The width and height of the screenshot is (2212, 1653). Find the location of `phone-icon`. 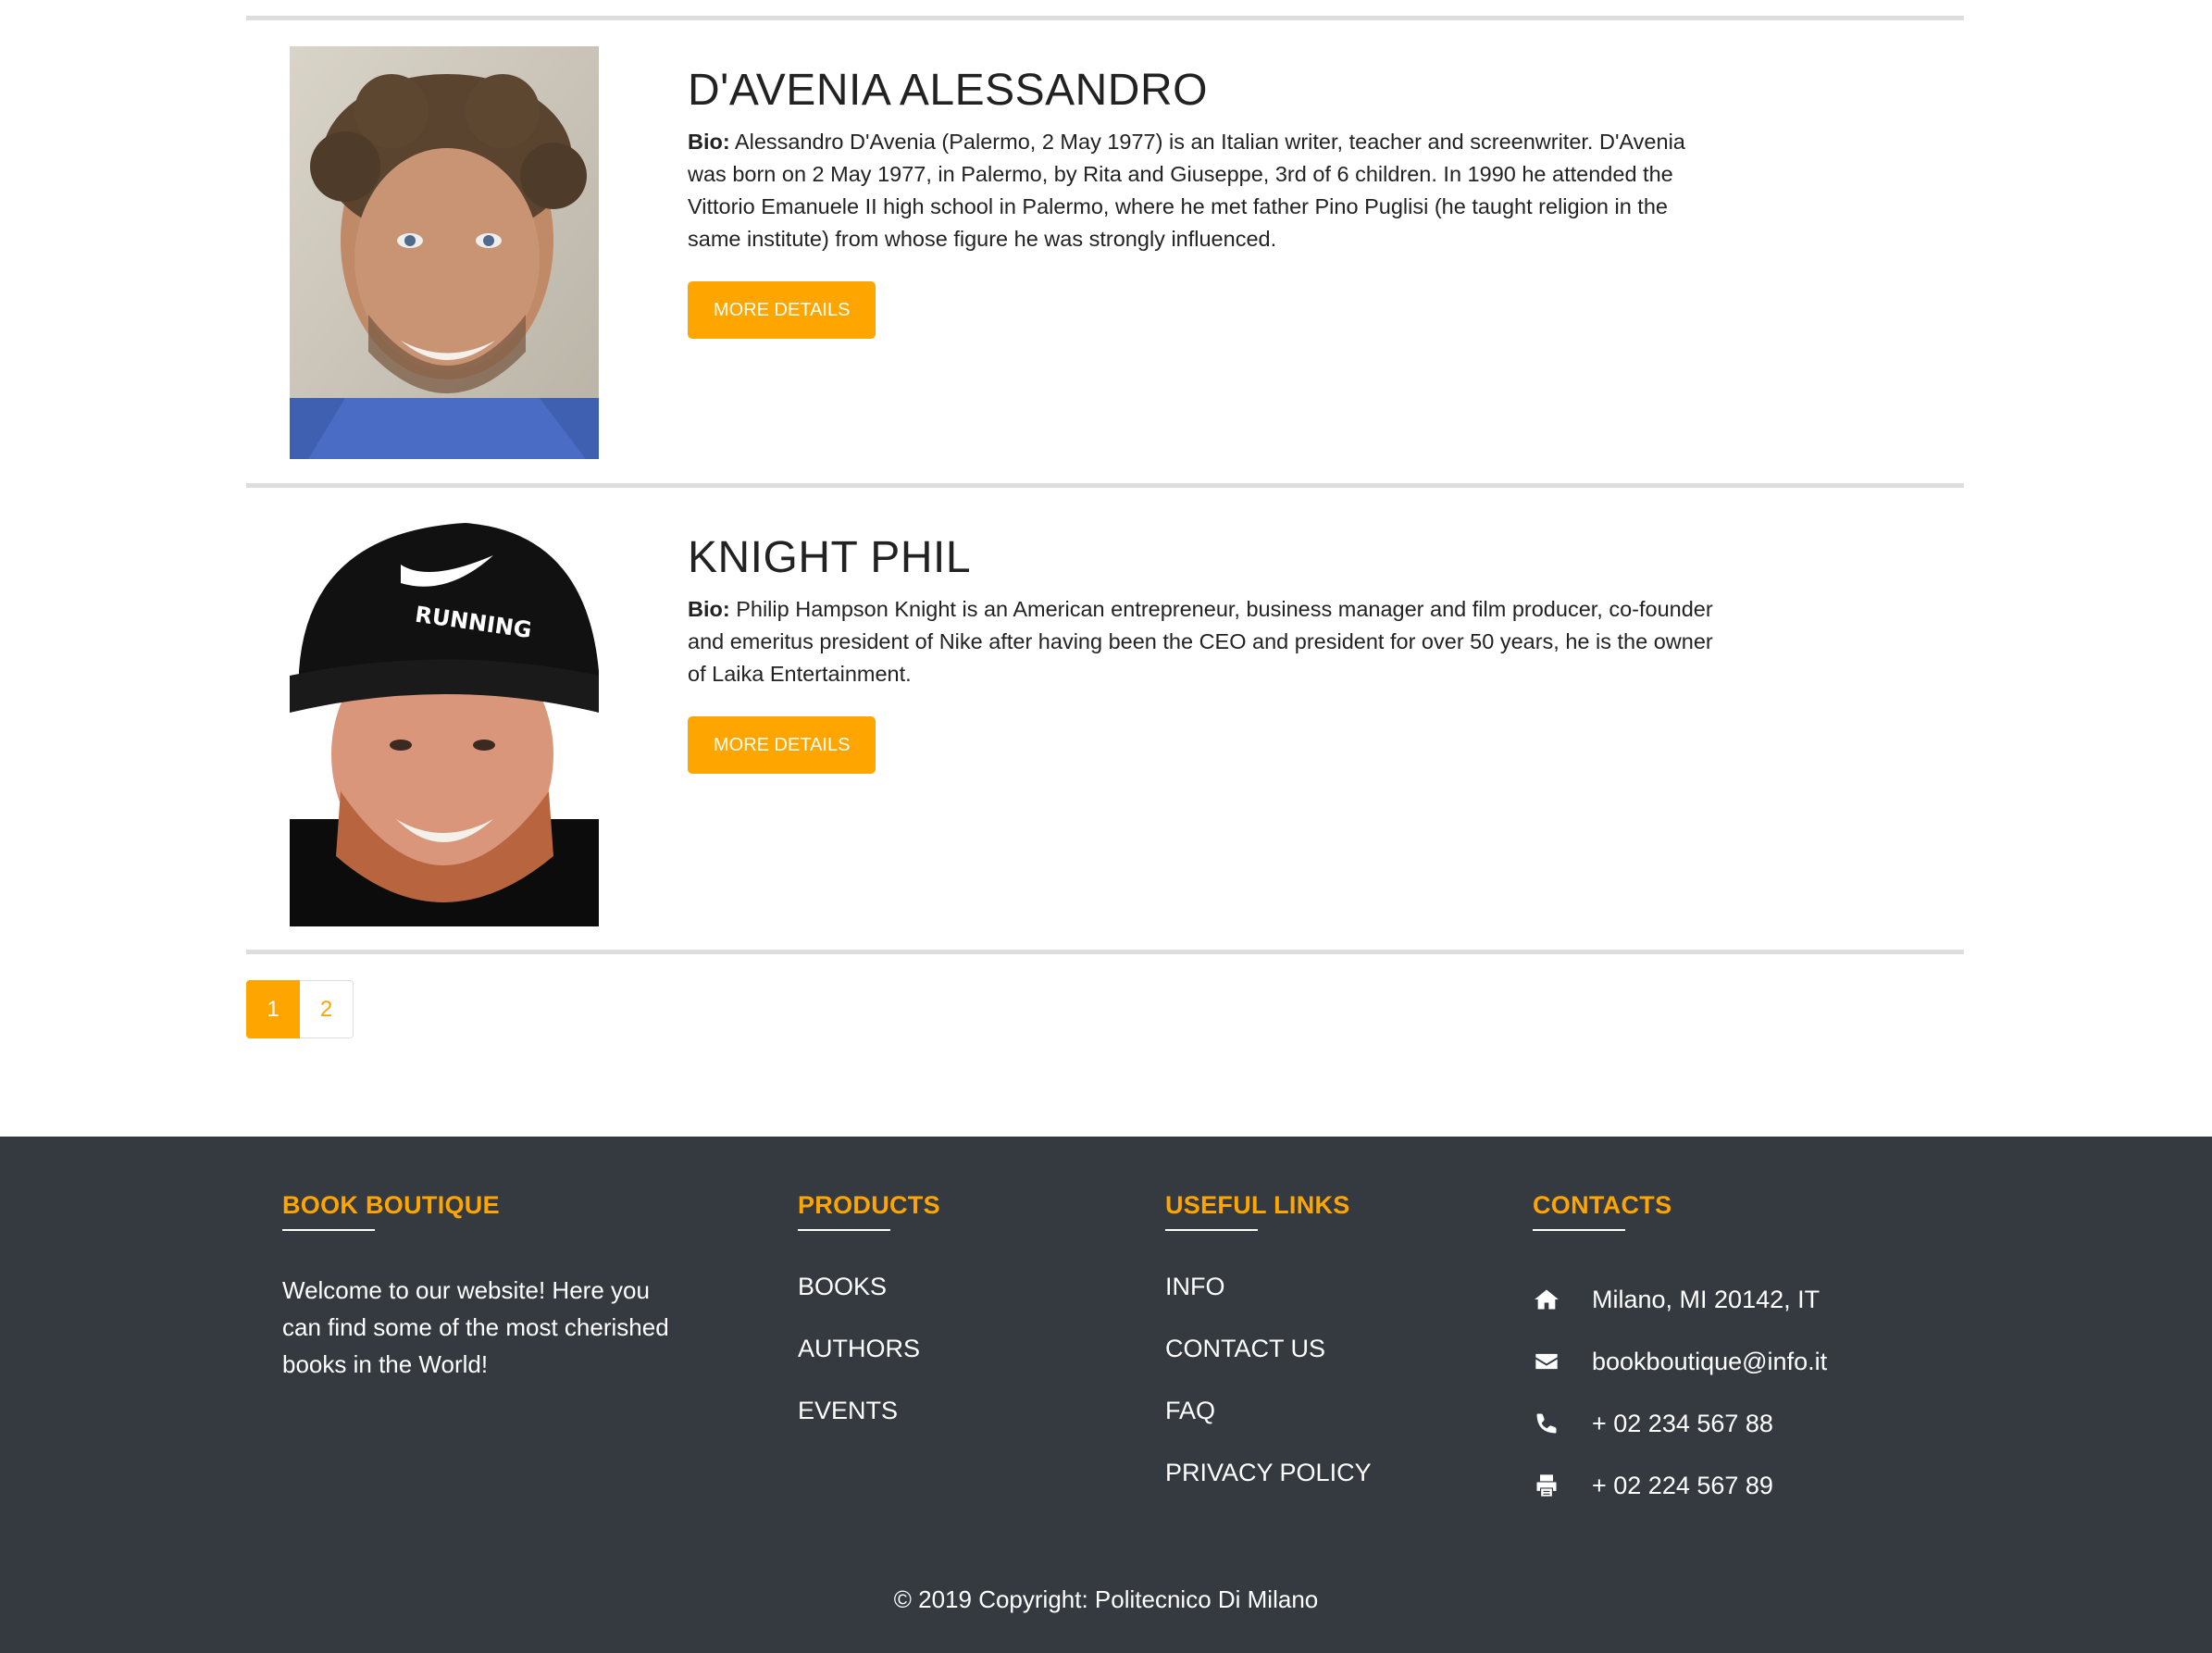

phone-icon is located at coordinates (1546, 1423).